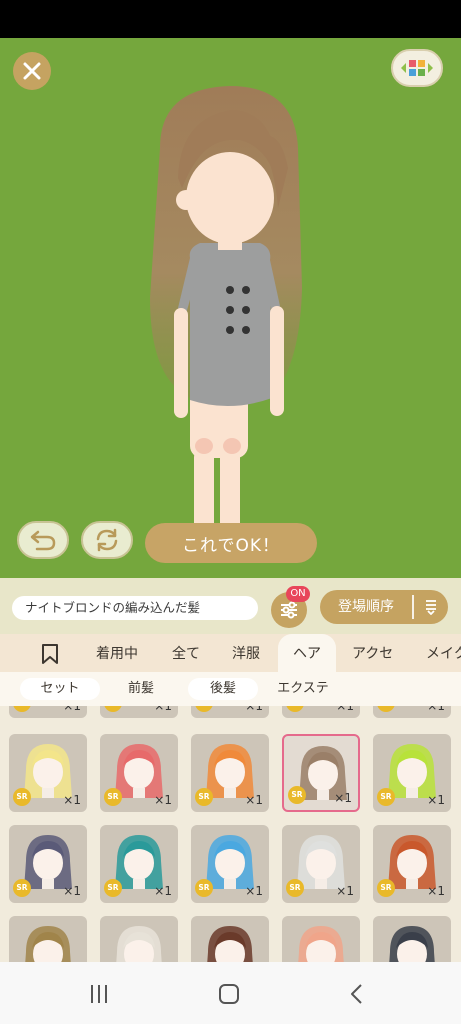 This screenshot has height=1024, width=461. Describe the element at coordinates (186, 653) in the screenshot. I see `tab-all: 全て` at that location.